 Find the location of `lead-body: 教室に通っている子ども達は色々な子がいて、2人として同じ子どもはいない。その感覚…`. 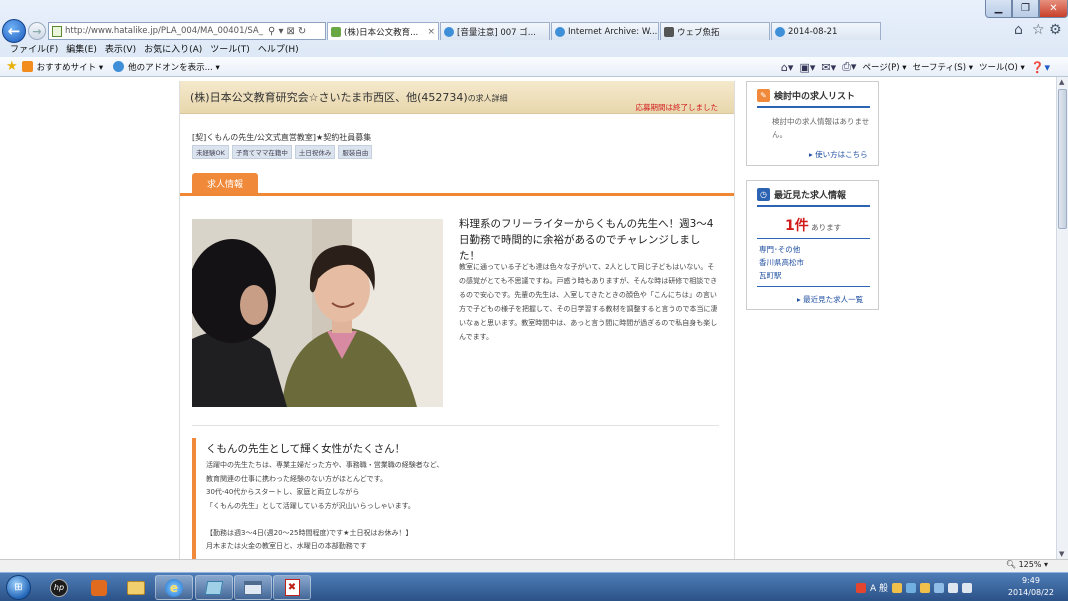

lead-body: 教室に通っている子ども達は色々な子がいて、2人として同じ子どもはいない。その感覚… is located at coordinates (588, 302).